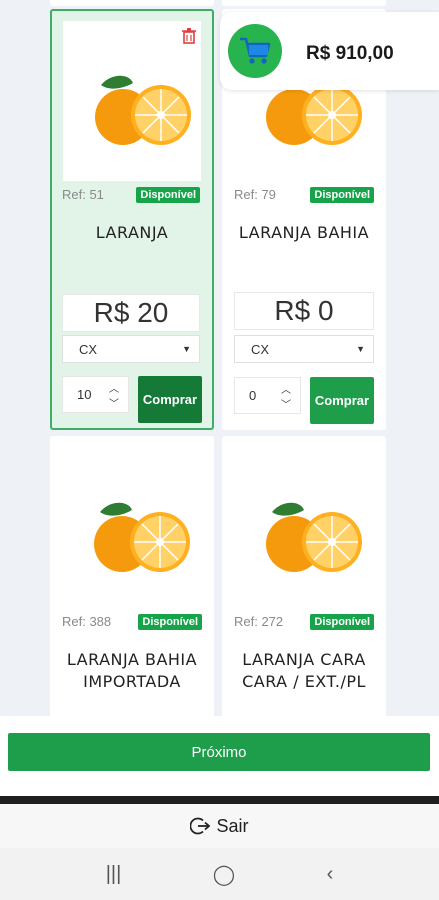 Image resolution: width=439 pixels, height=900 pixels. I want to click on product-name: LARANJA CARA CARA / EXT./PL, so click(304, 670).